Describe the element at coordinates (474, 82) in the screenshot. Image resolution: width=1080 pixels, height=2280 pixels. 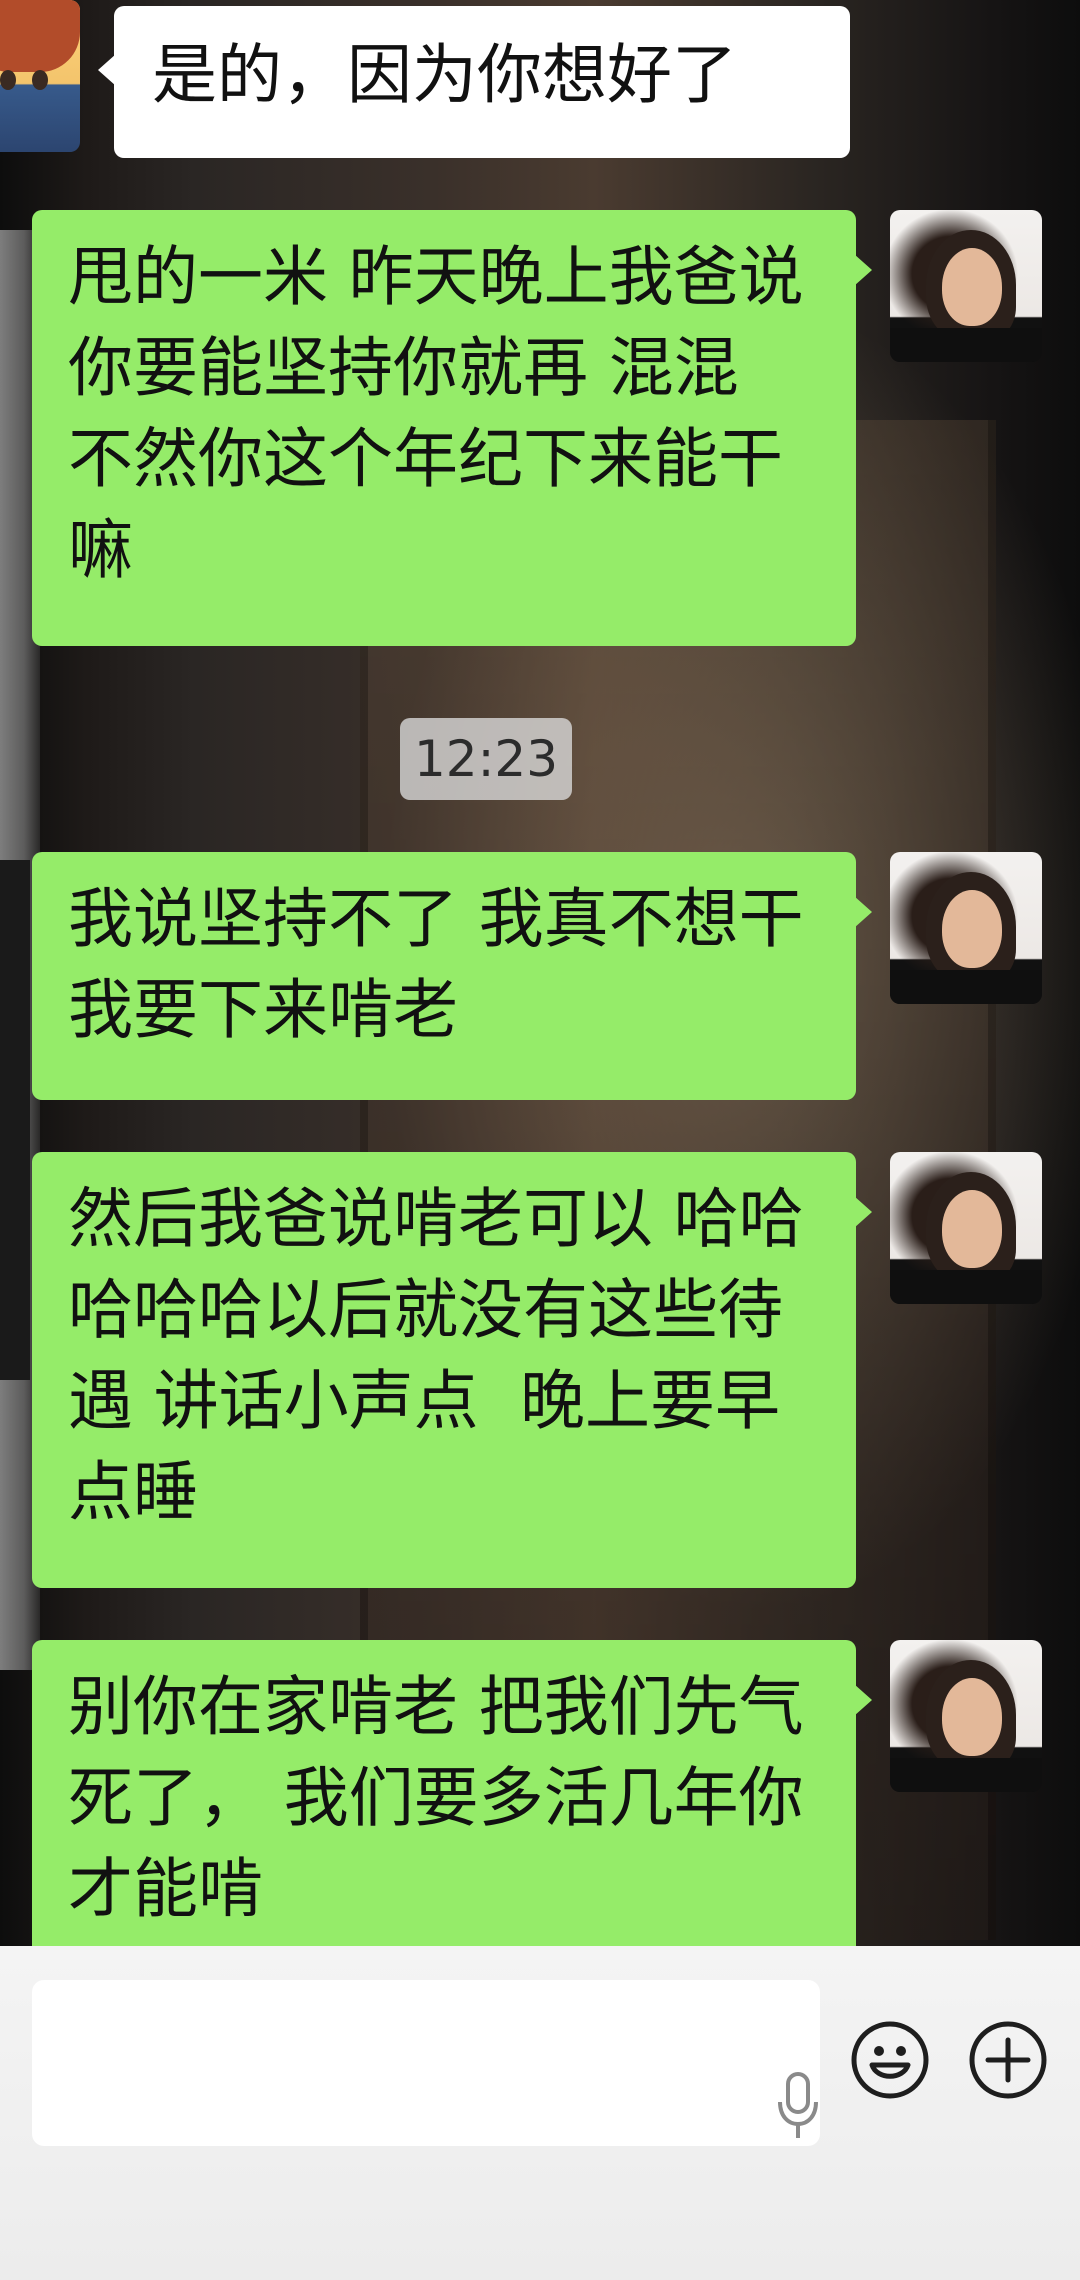
I see `received-message-bubble: 是的，因为你想好了` at that location.